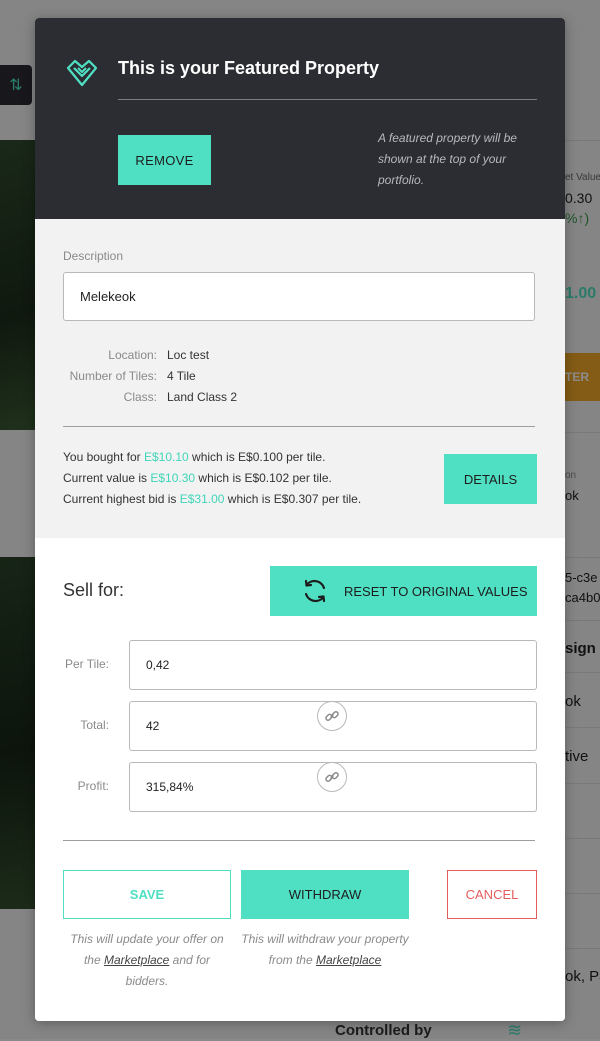 The image size is (600, 1041). I want to click on location-value: Loc test, so click(188, 355).